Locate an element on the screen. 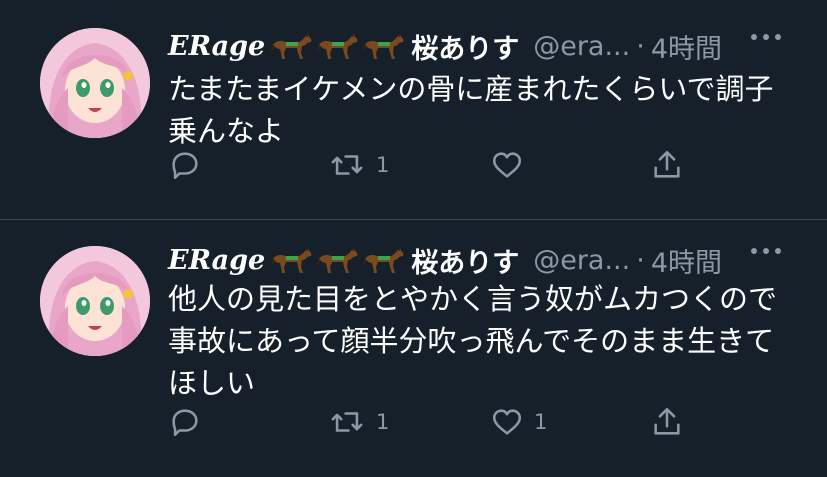  like-button is located at coordinates (512, 165).